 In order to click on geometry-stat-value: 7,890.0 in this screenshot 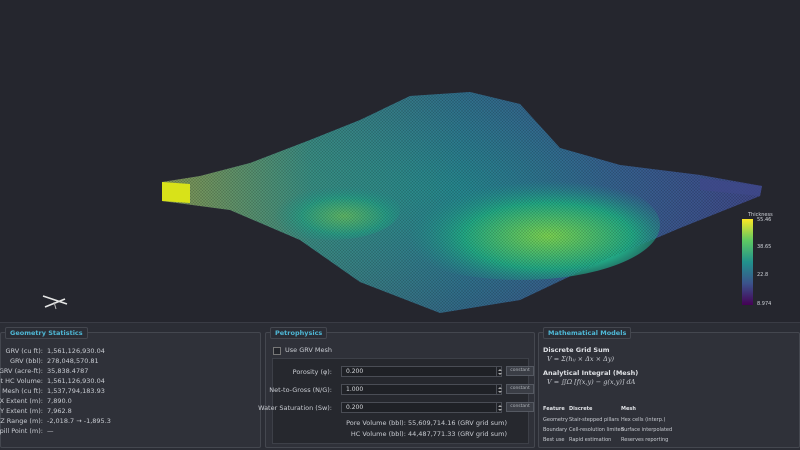, I will do `click(59, 401)`.